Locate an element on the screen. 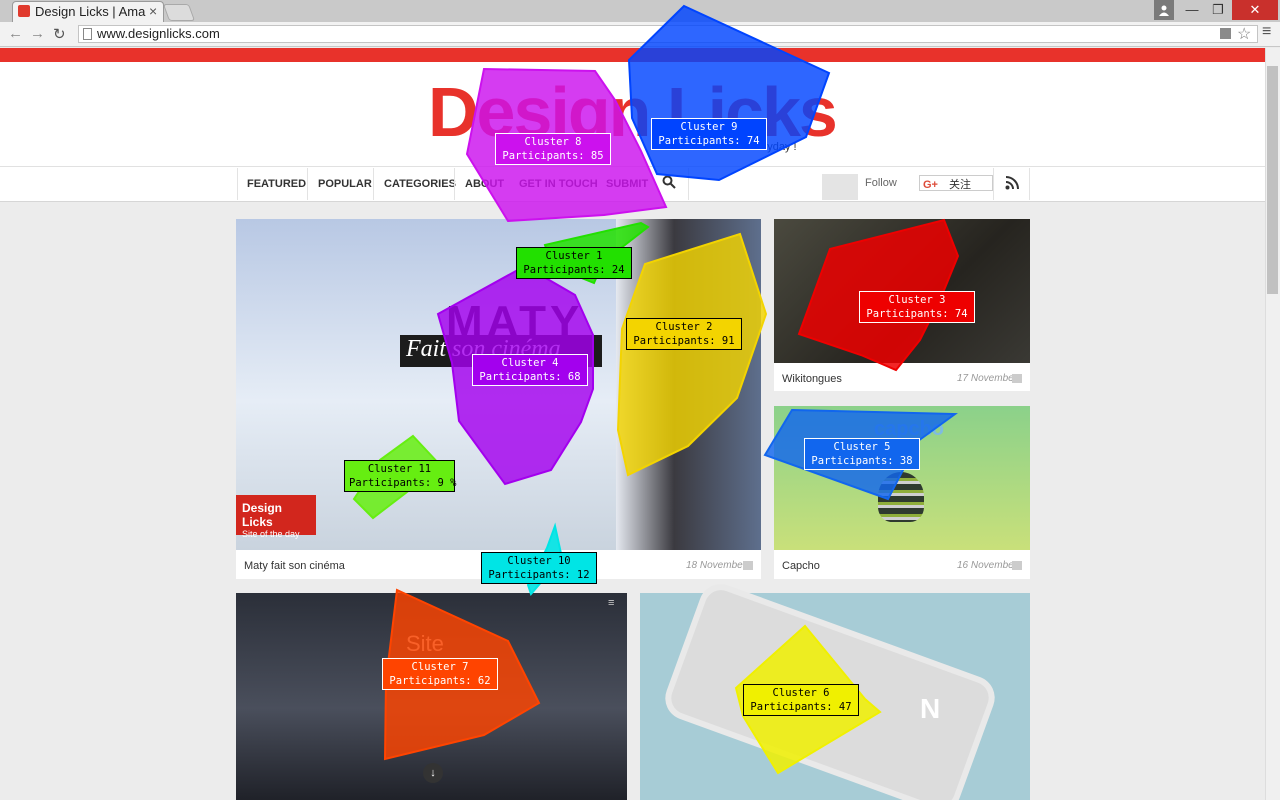  card-date: 17 November is located at coordinates (987, 378).